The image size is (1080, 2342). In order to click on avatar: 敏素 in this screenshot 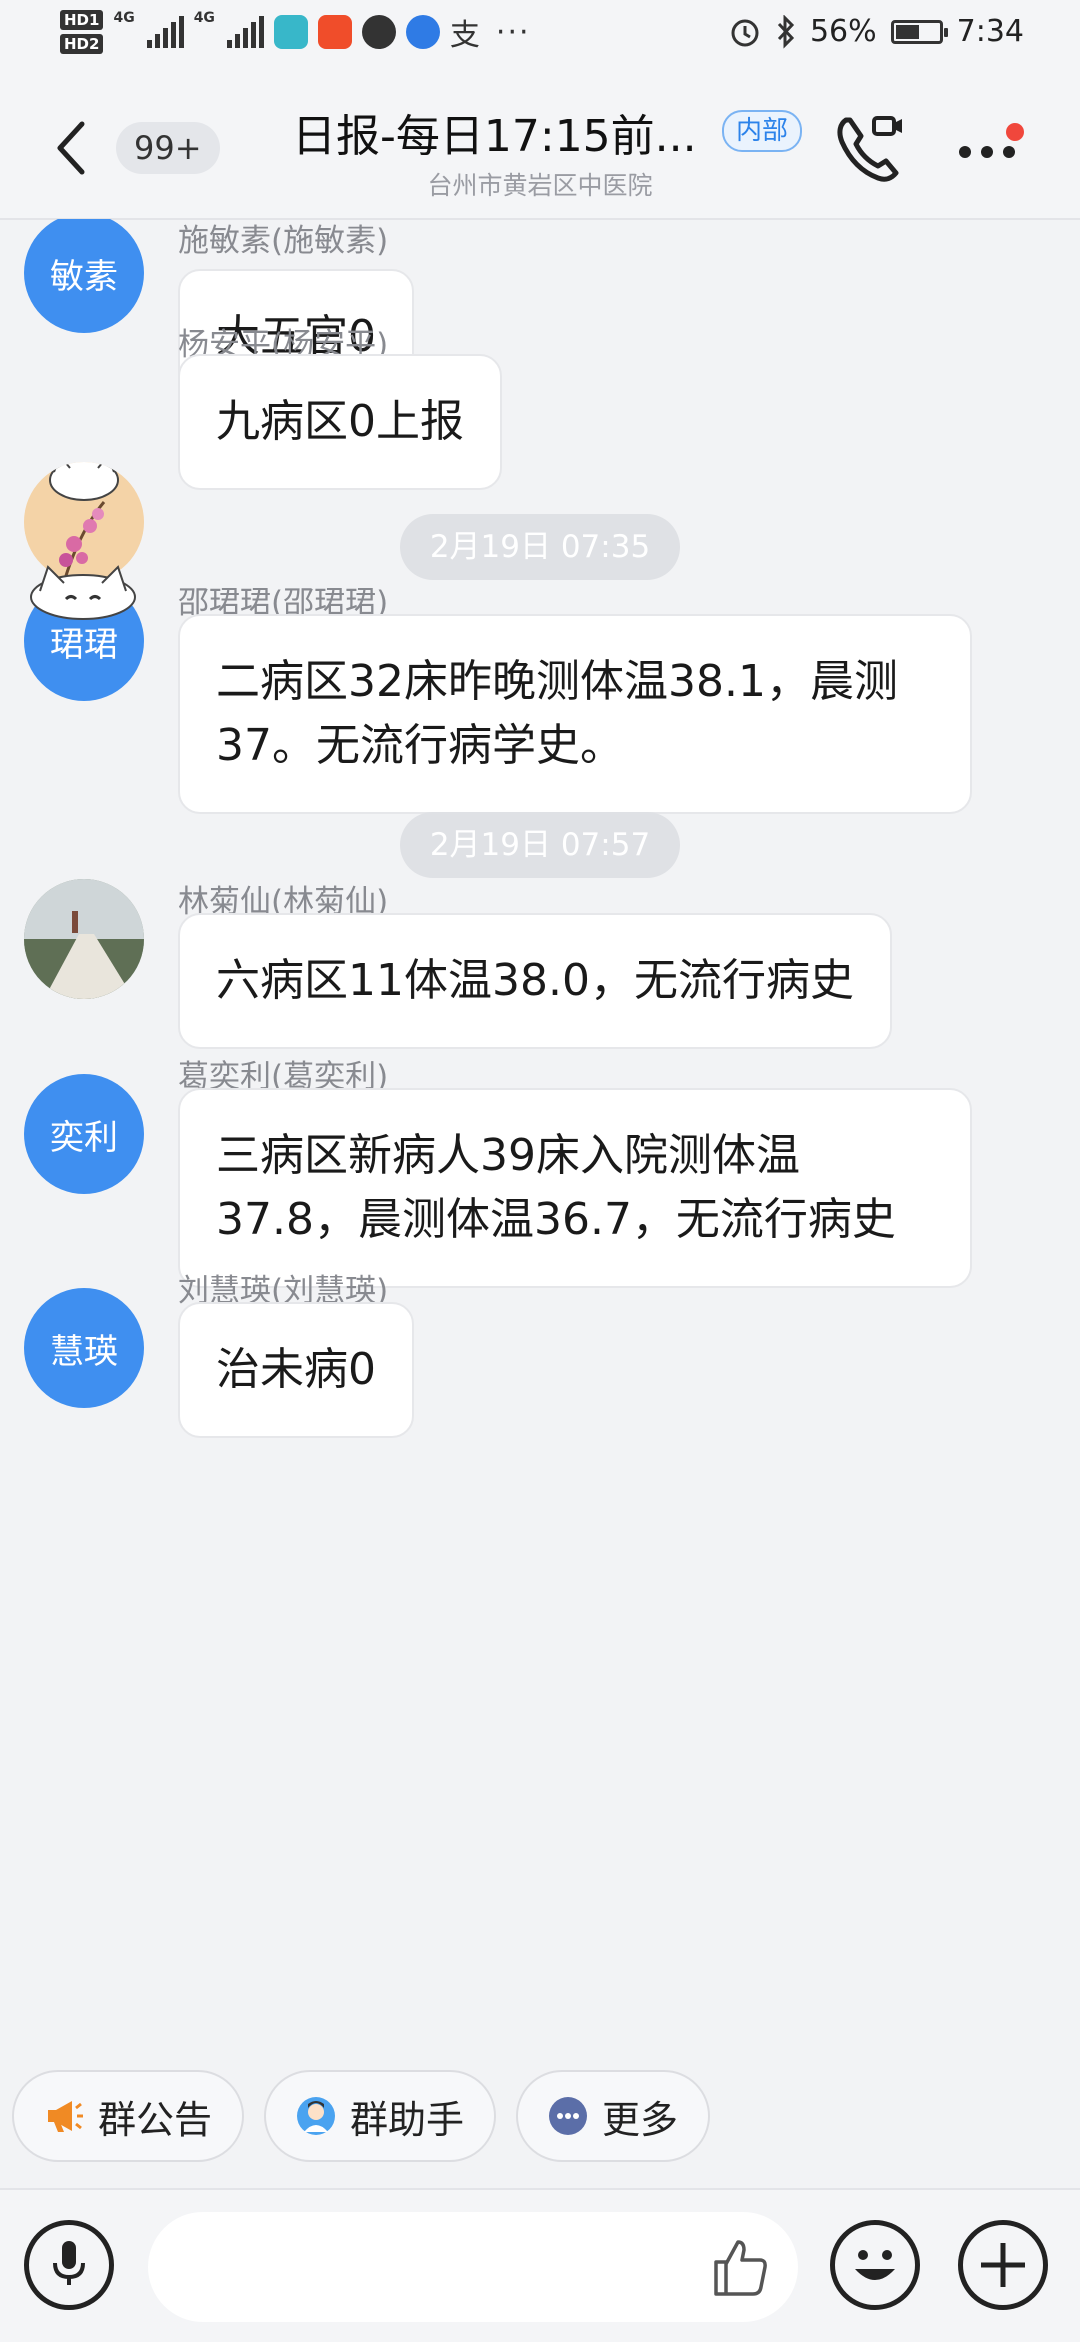, I will do `click(84, 276)`.